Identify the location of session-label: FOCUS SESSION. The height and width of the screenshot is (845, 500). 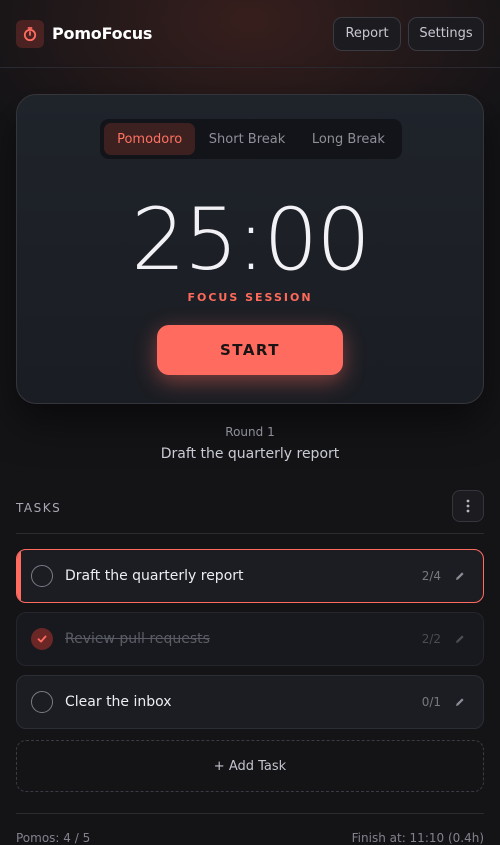
(250, 297).